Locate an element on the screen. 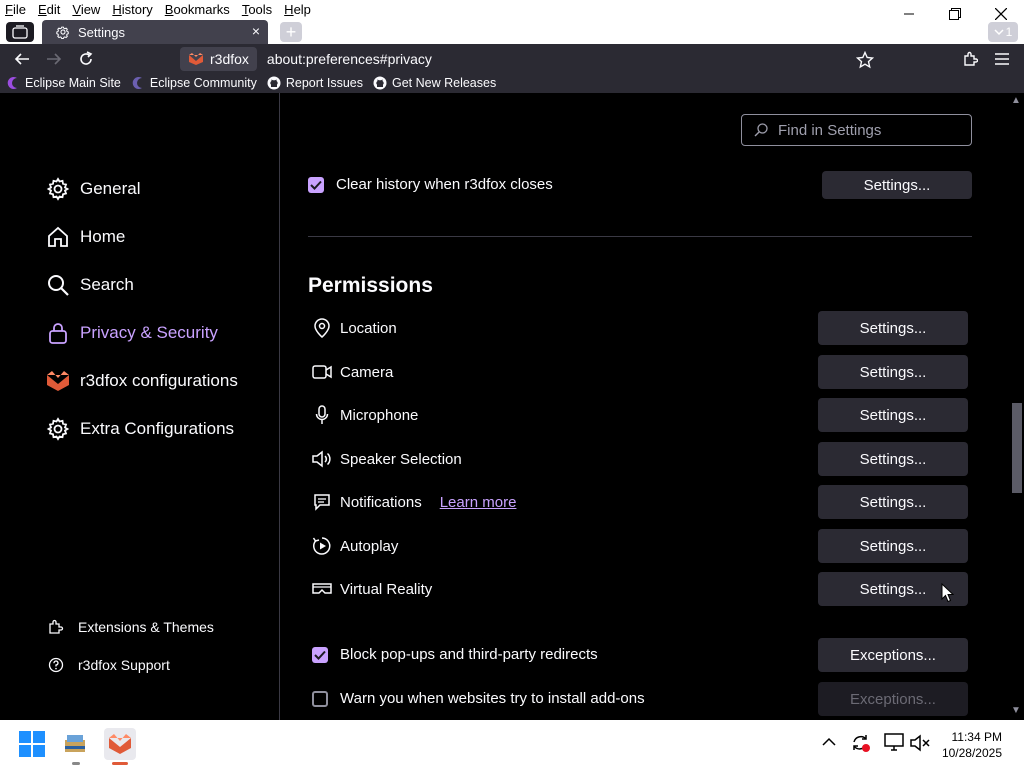  menu-help: Help is located at coordinates (297, 10).